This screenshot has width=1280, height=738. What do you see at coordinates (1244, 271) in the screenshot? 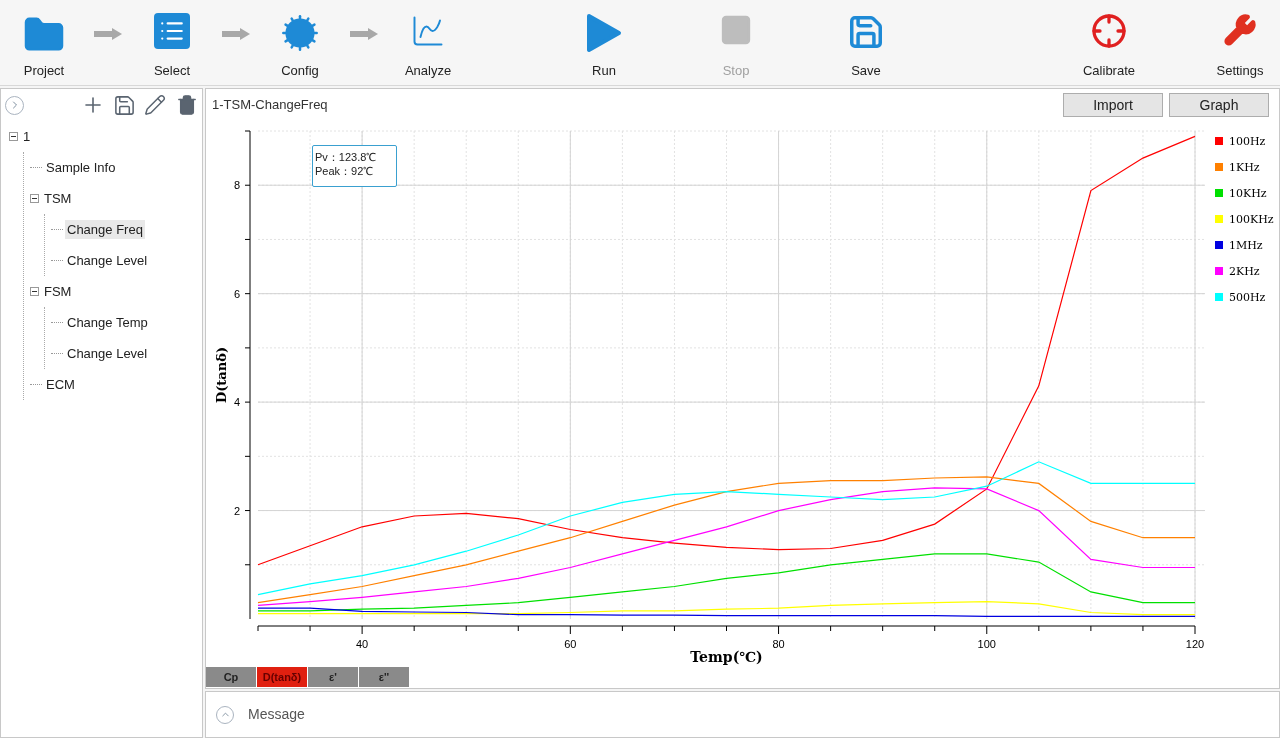
I see `legend-label: 2KHz` at bounding box center [1244, 271].